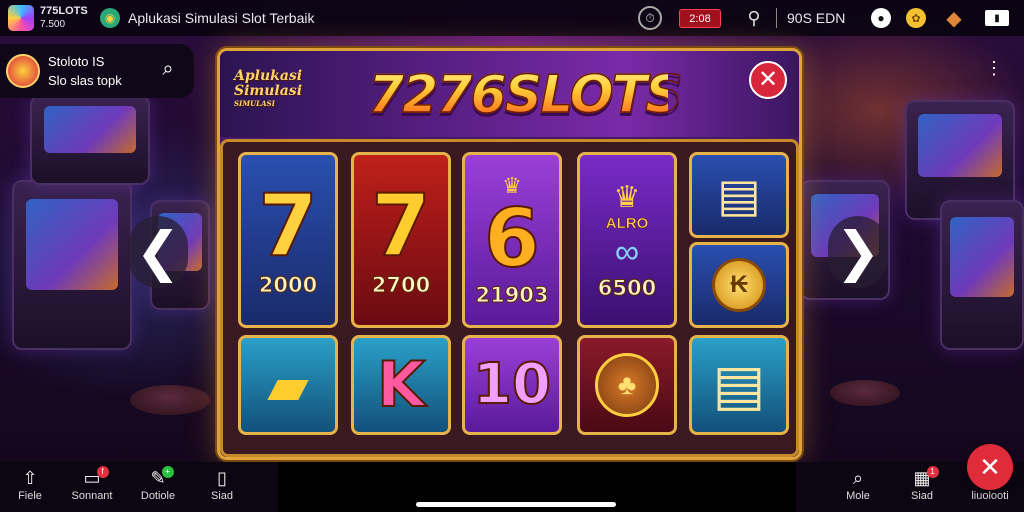 This screenshot has width=1024, height=512. I want to click on tile-value: 21903, so click(512, 295).